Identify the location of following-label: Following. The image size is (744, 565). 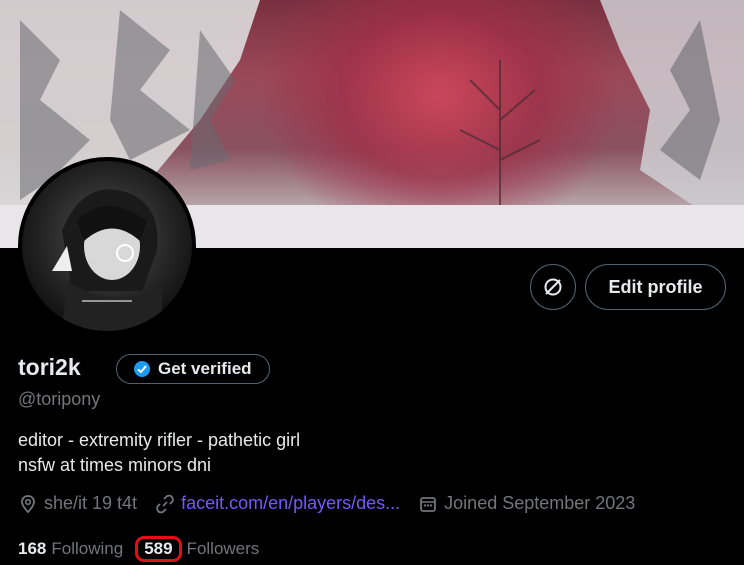
(87, 548).